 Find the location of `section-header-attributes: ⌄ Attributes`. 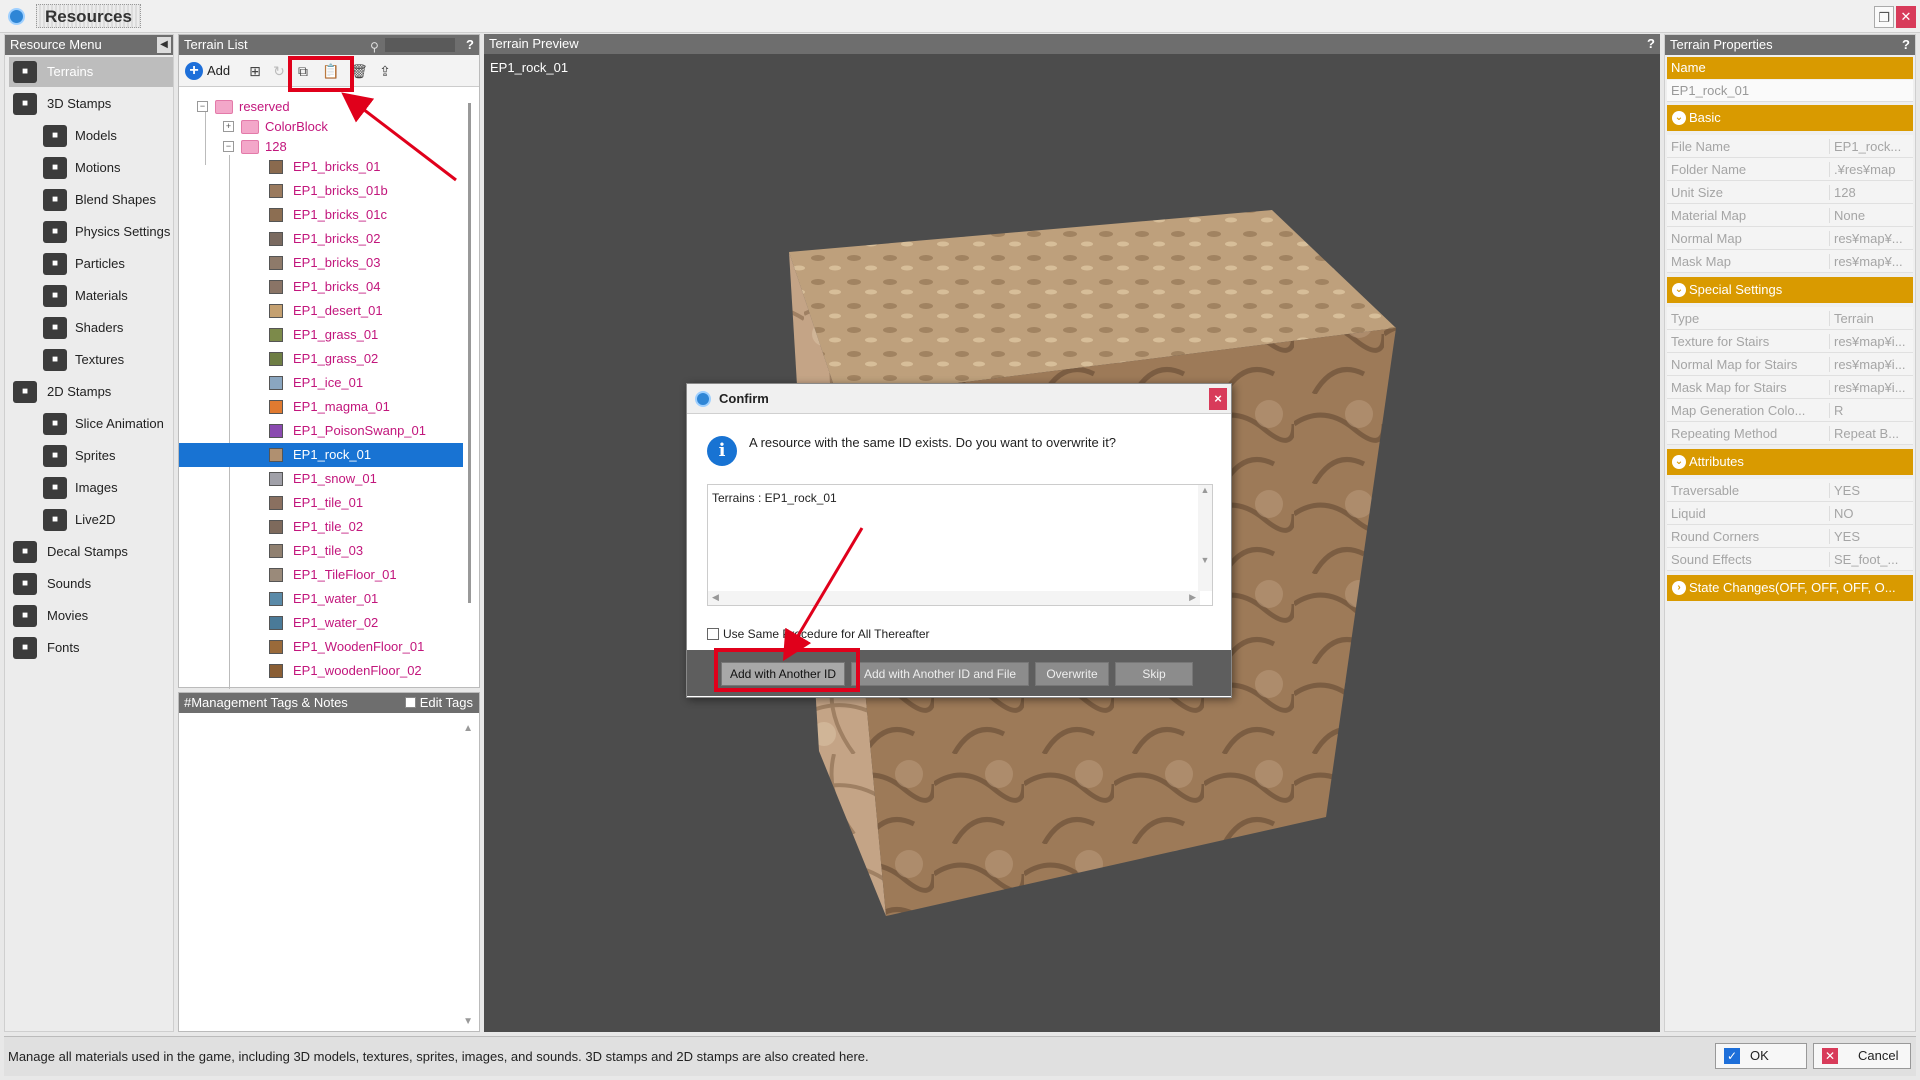

section-header-attributes: ⌄ Attributes is located at coordinates (1790, 462).